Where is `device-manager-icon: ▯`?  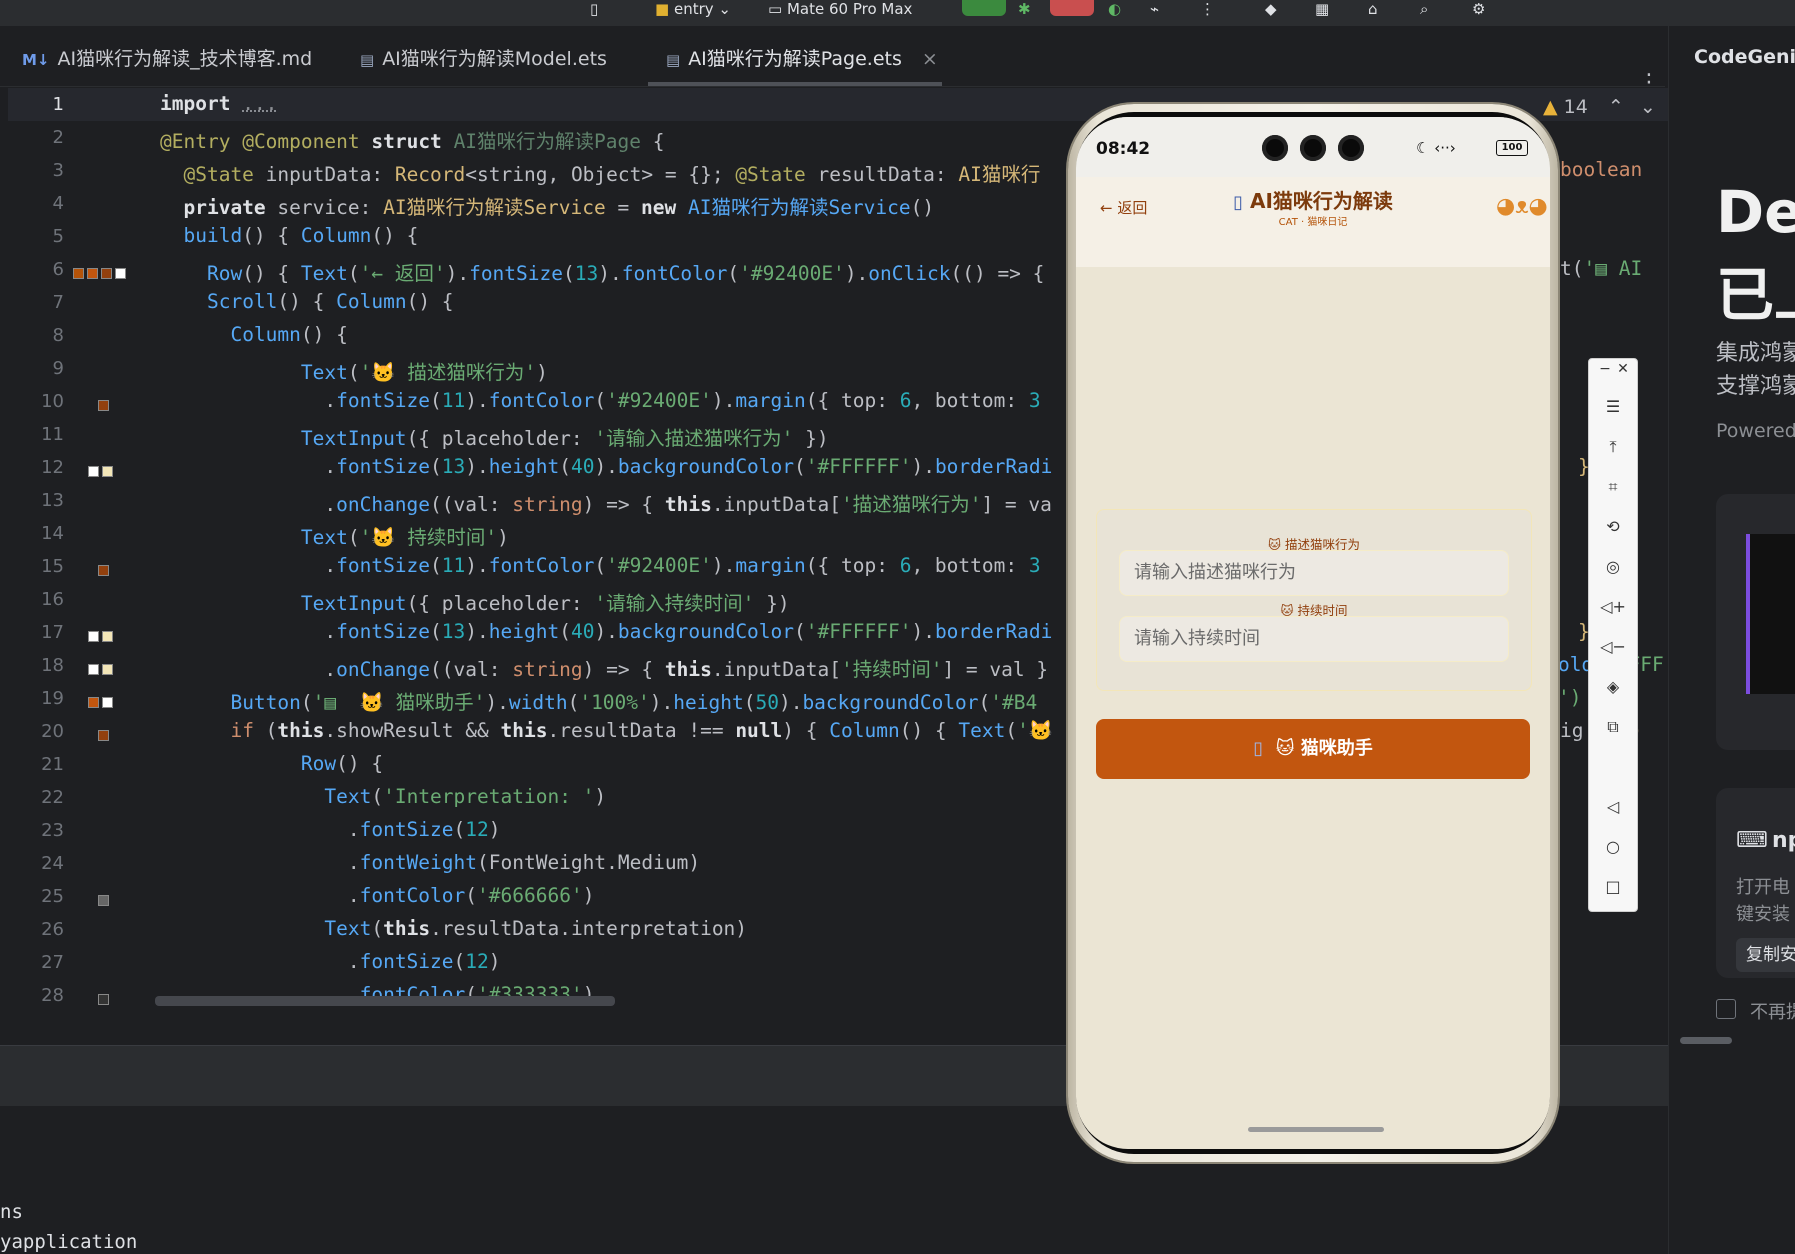
device-manager-icon: ▯ is located at coordinates (594, 9).